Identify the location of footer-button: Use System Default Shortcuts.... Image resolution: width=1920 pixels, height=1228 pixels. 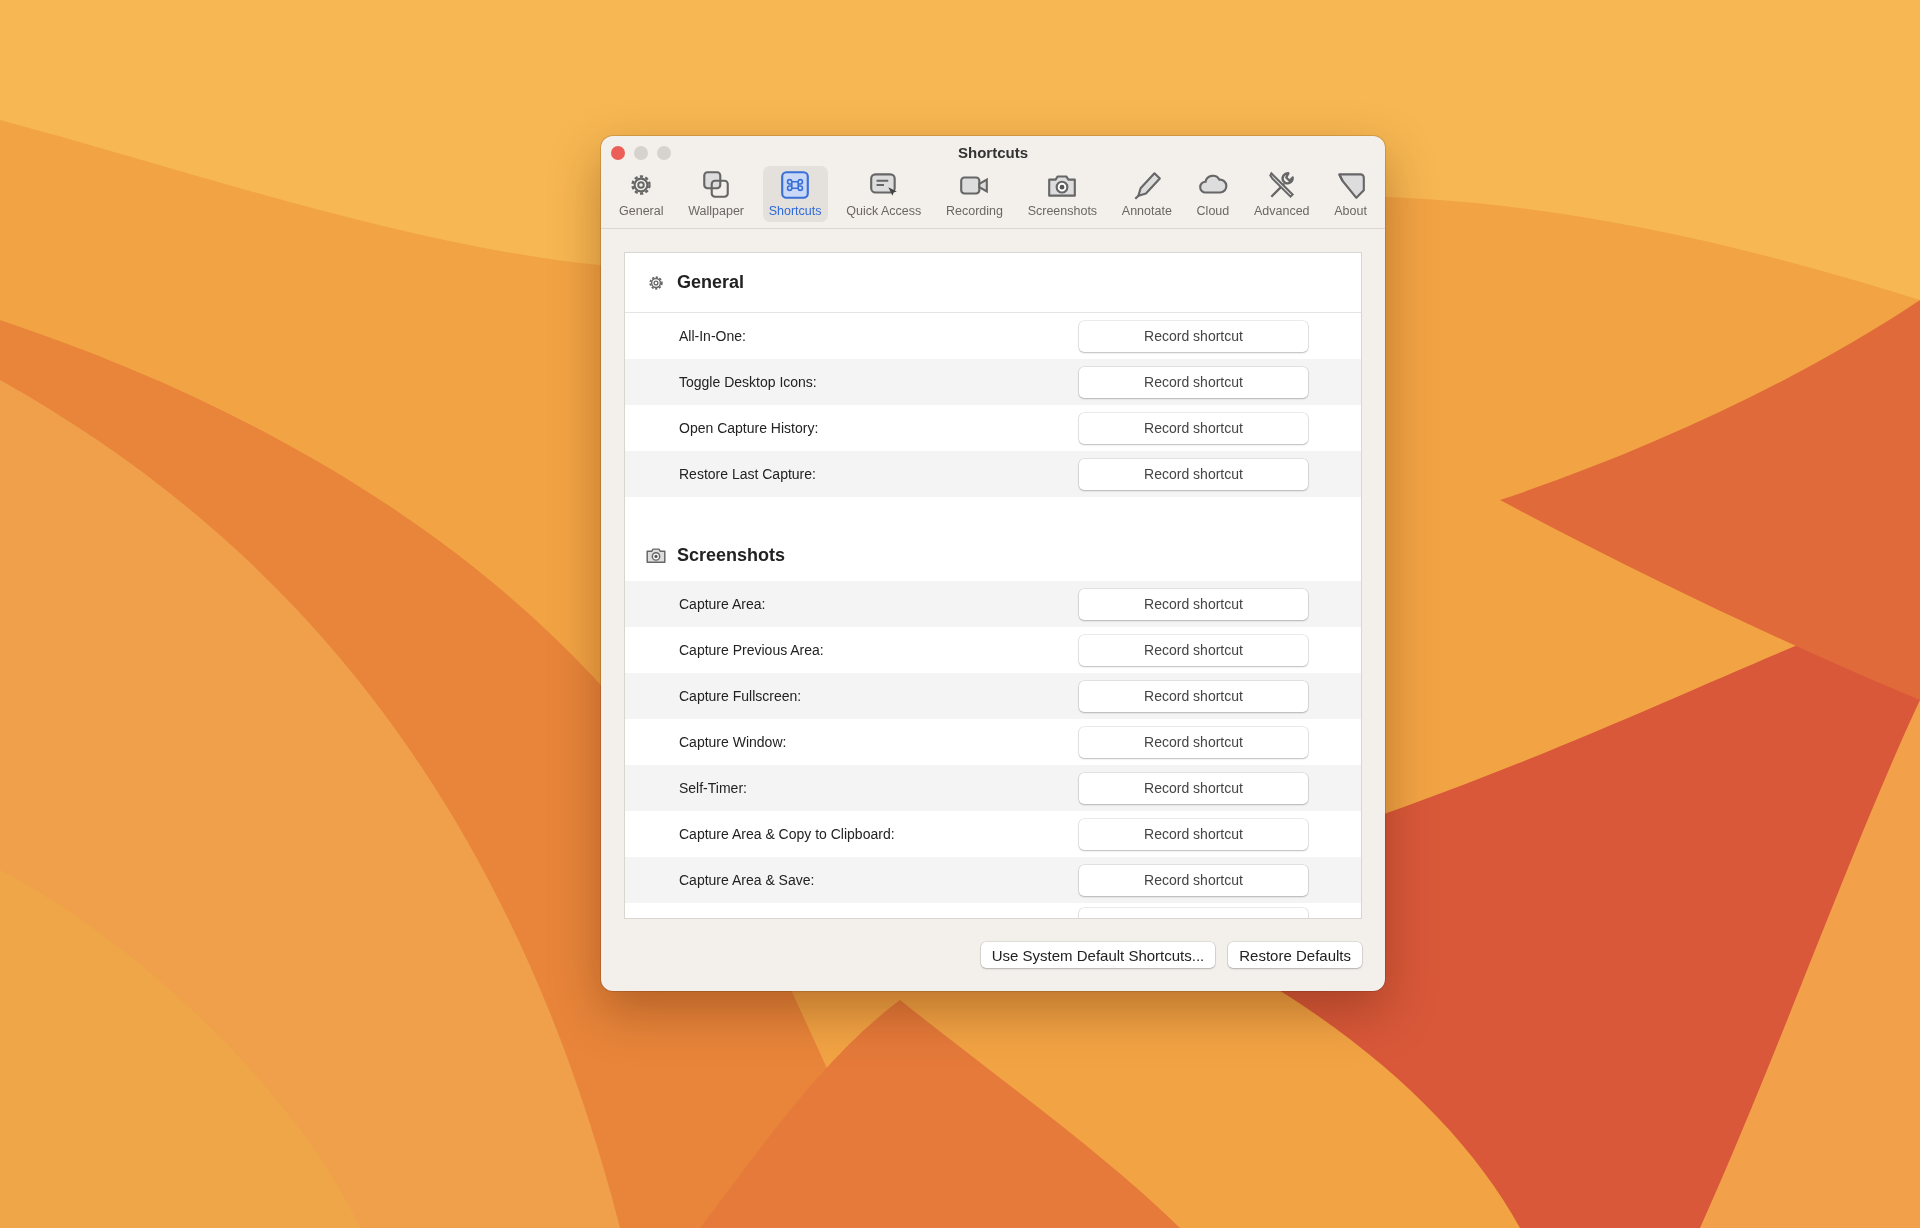
(1098, 955).